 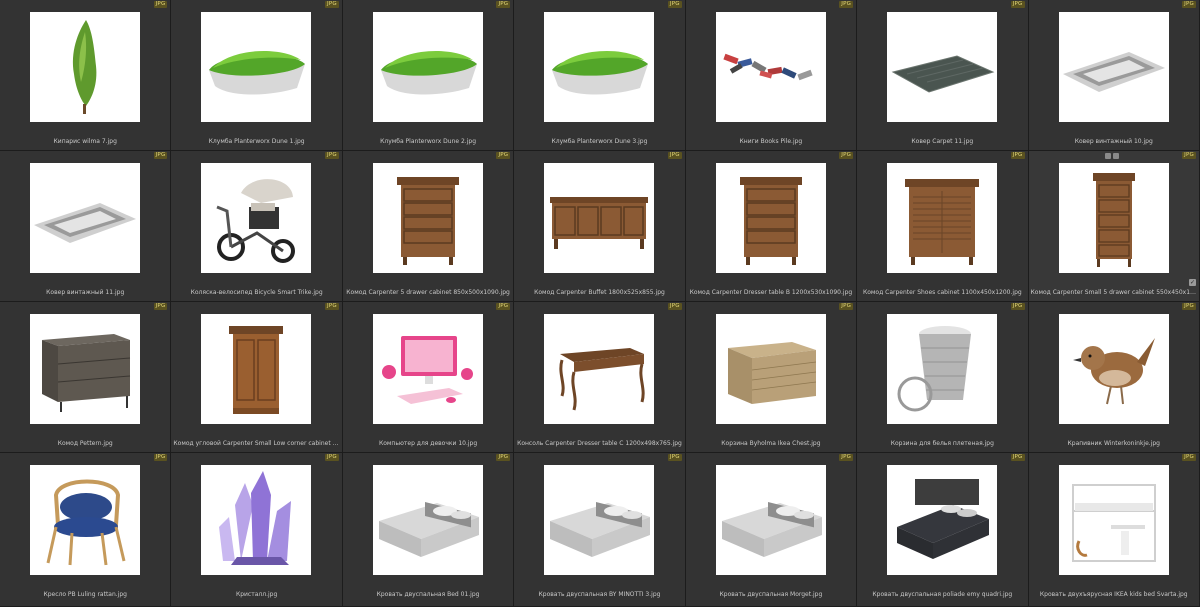 What do you see at coordinates (256, 141) in the screenshot?
I see `file-name-label: Клумба Planterworx Dune 1.jpg` at bounding box center [256, 141].